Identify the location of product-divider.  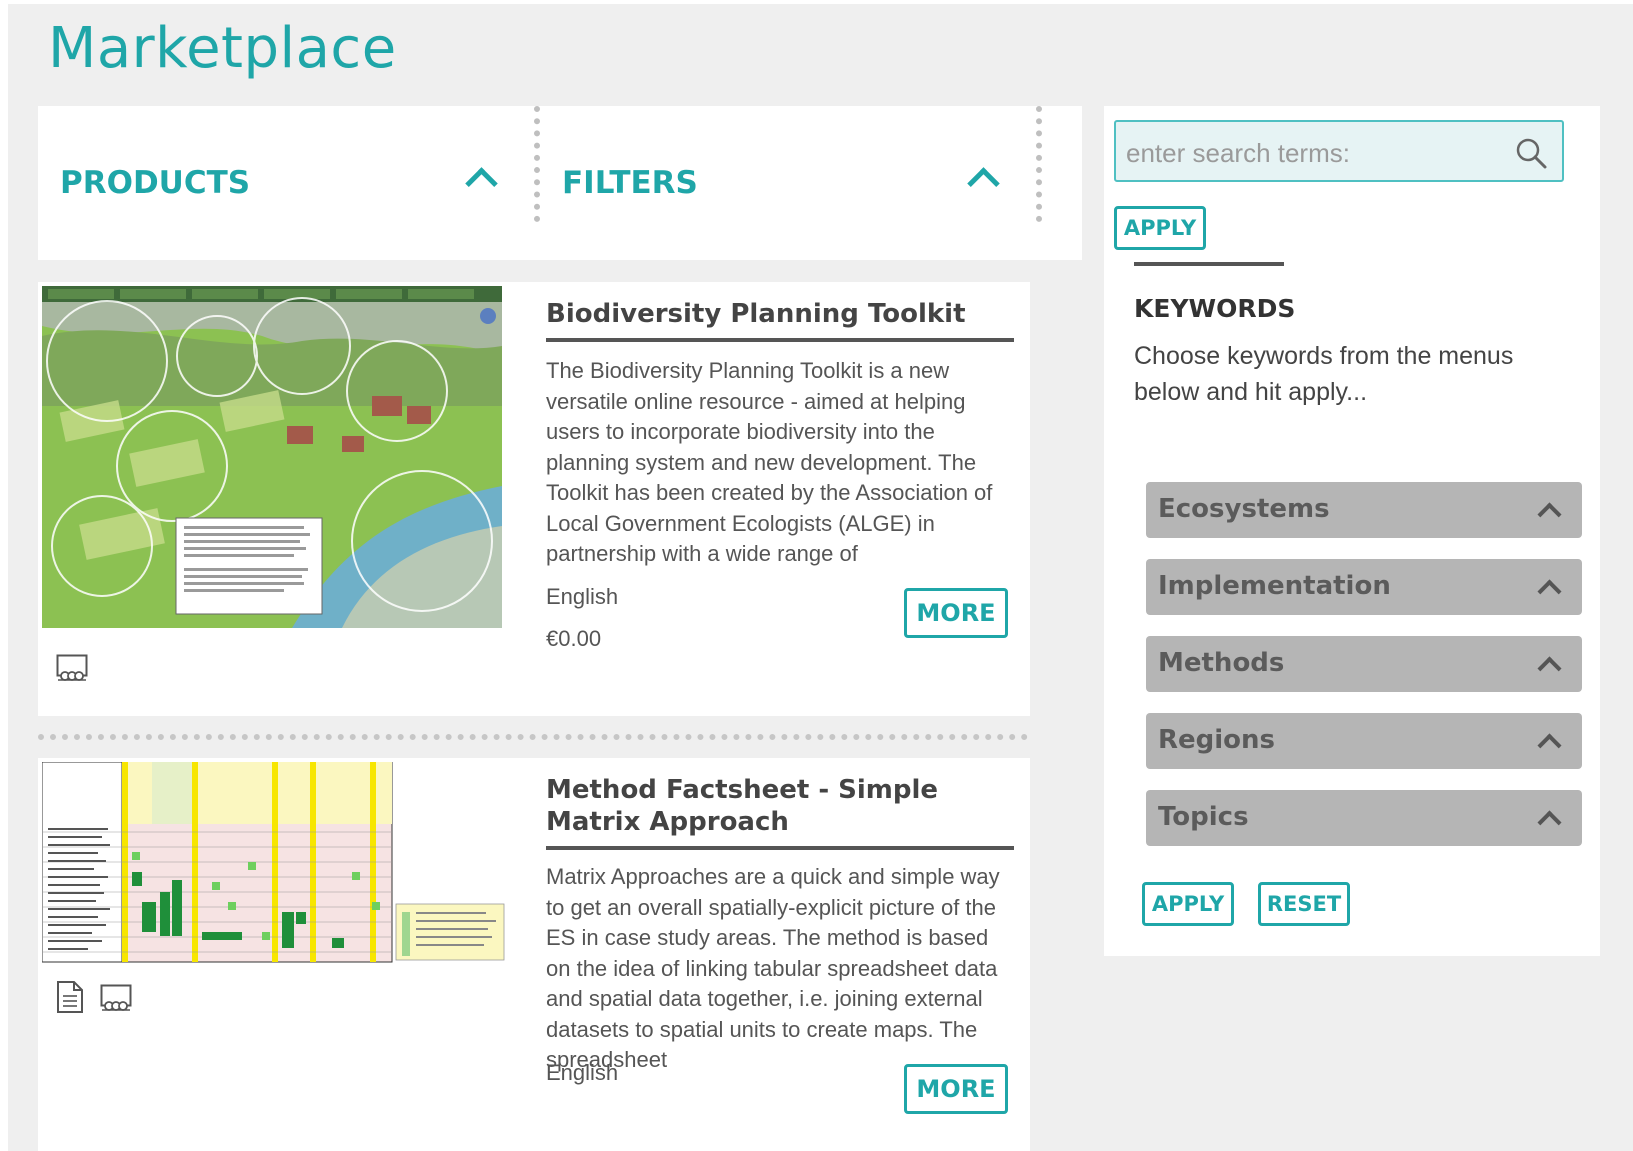
(533, 737).